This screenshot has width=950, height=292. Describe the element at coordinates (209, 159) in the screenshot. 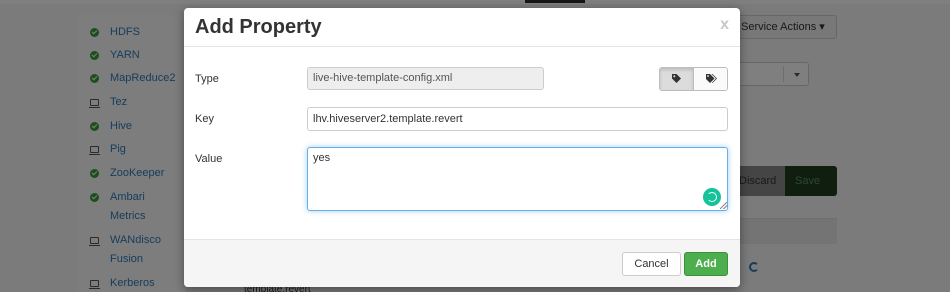

I see `value-label: Value` at that location.